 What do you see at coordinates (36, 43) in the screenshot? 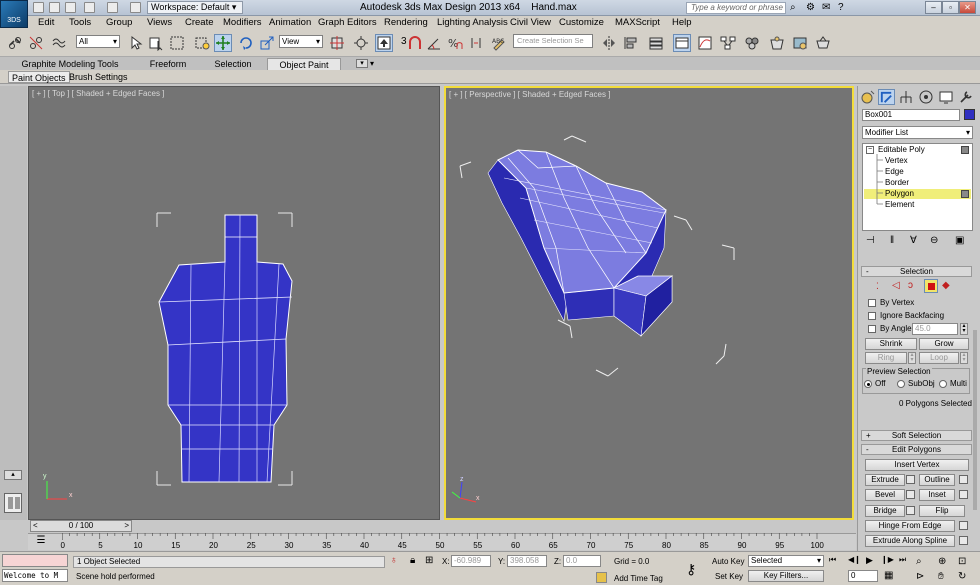
I see `unlink-selection-icon` at bounding box center [36, 43].